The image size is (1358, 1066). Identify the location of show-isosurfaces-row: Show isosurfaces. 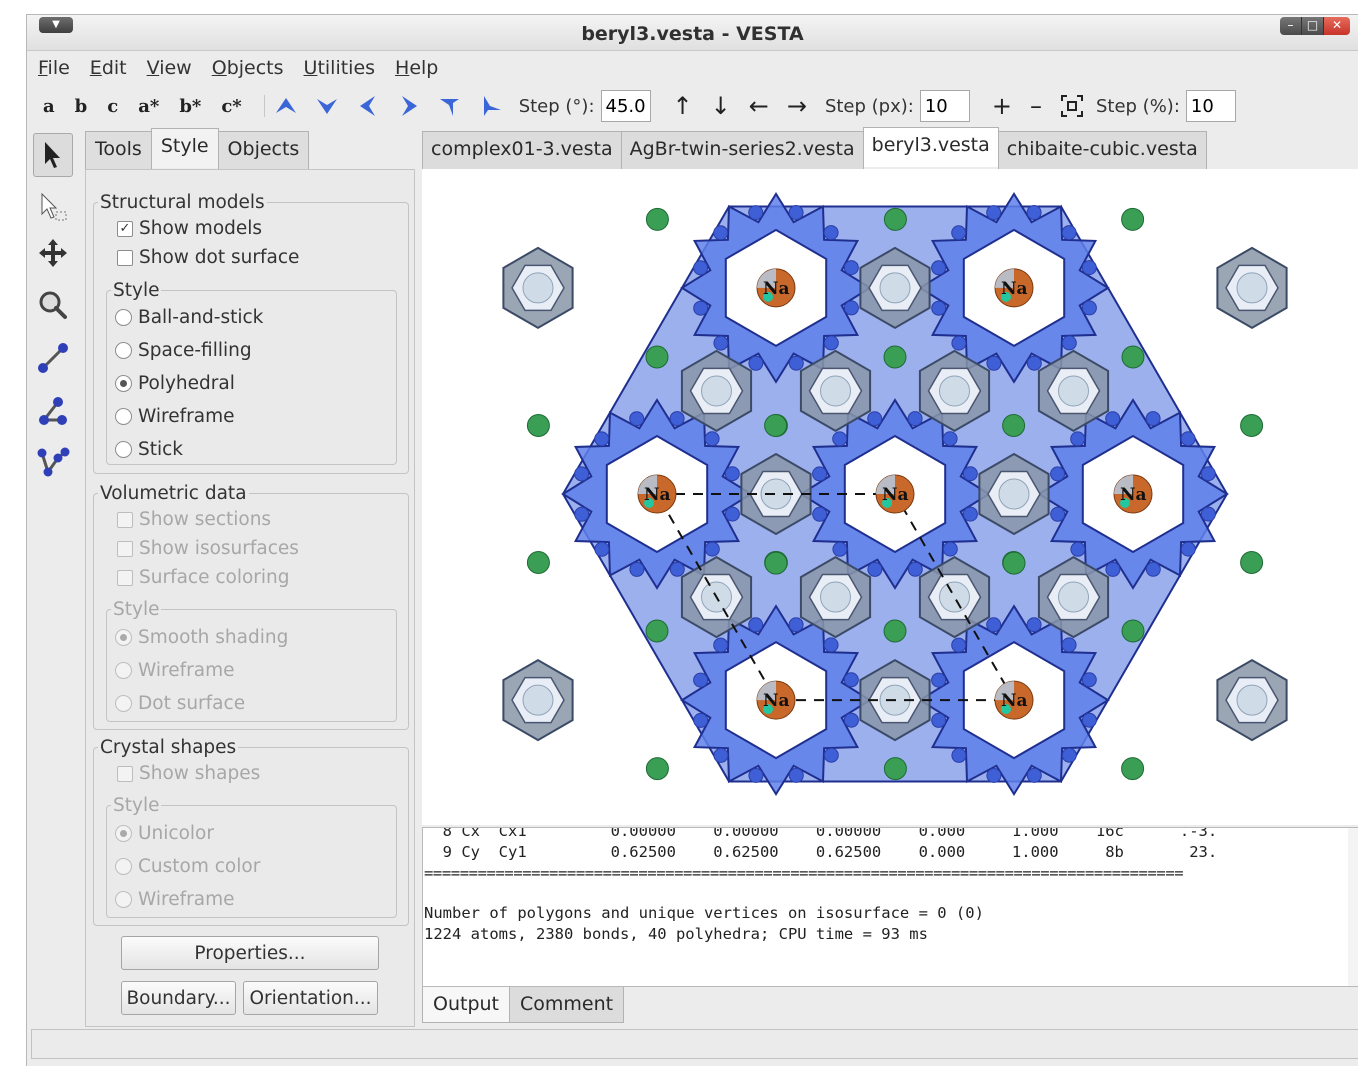
(208, 548).